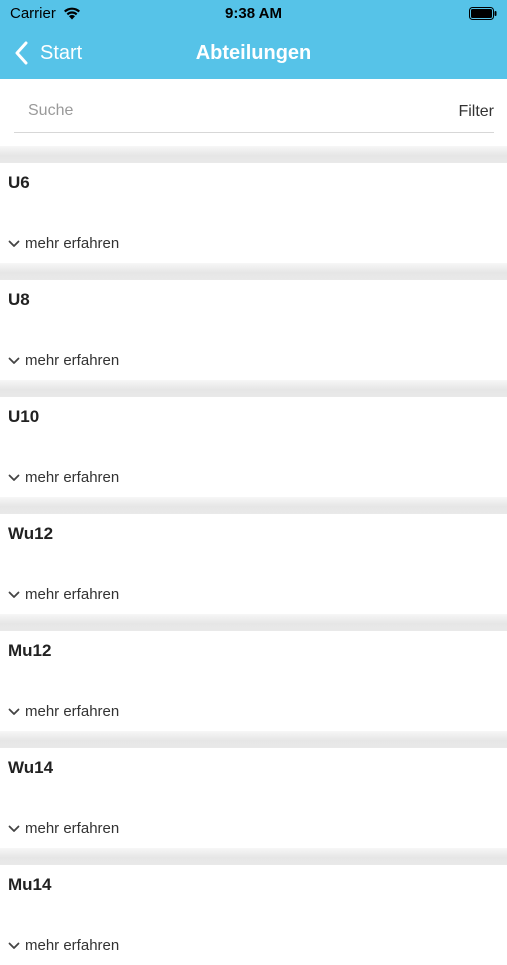 The height and width of the screenshot is (965, 507). Describe the element at coordinates (19, 182) in the screenshot. I see `list-item-title: U6` at that location.